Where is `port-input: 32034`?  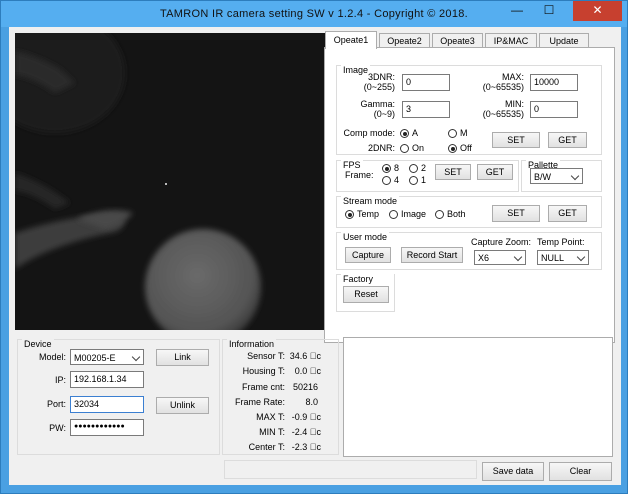
port-input: 32034 is located at coordinates (107, 404).